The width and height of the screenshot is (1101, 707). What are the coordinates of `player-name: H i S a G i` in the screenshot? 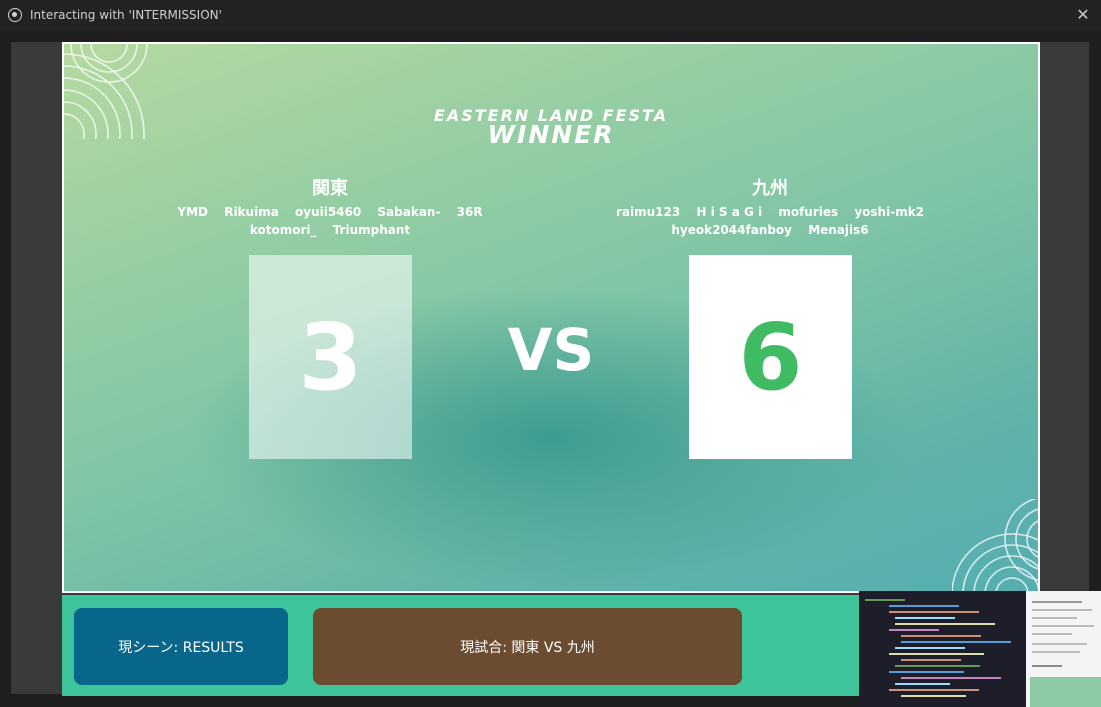 It's located at (729, 212).